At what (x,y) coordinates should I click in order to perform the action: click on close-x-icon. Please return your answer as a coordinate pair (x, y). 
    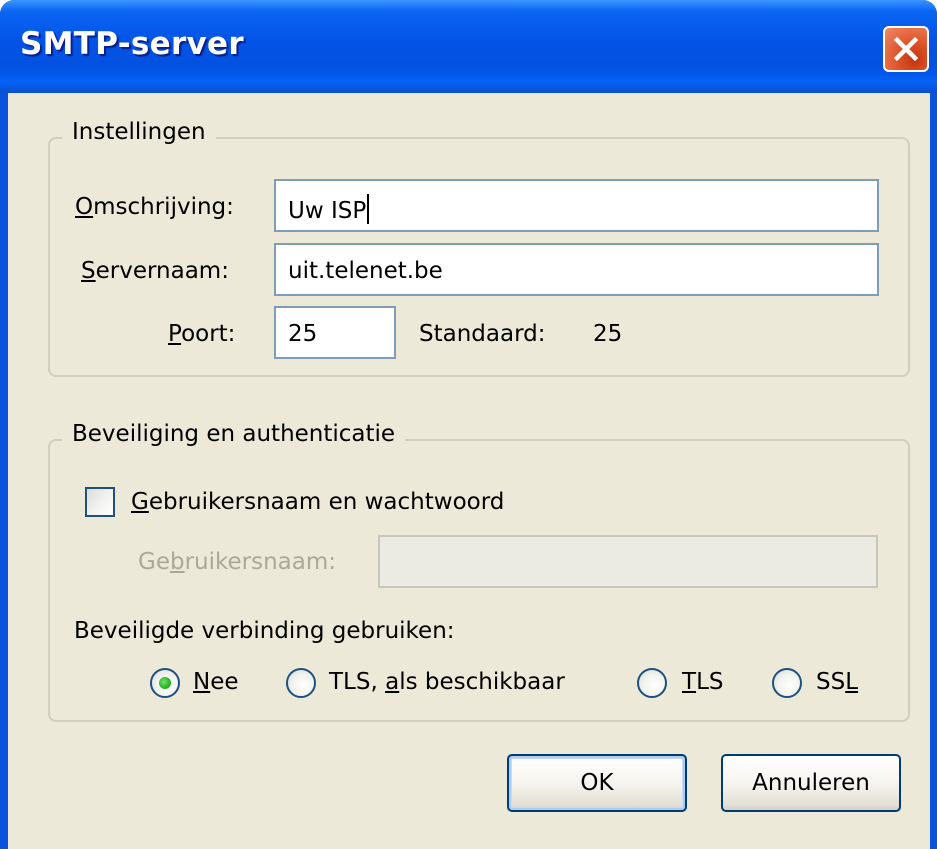
    Looking at the image, I should click on (906, 49).